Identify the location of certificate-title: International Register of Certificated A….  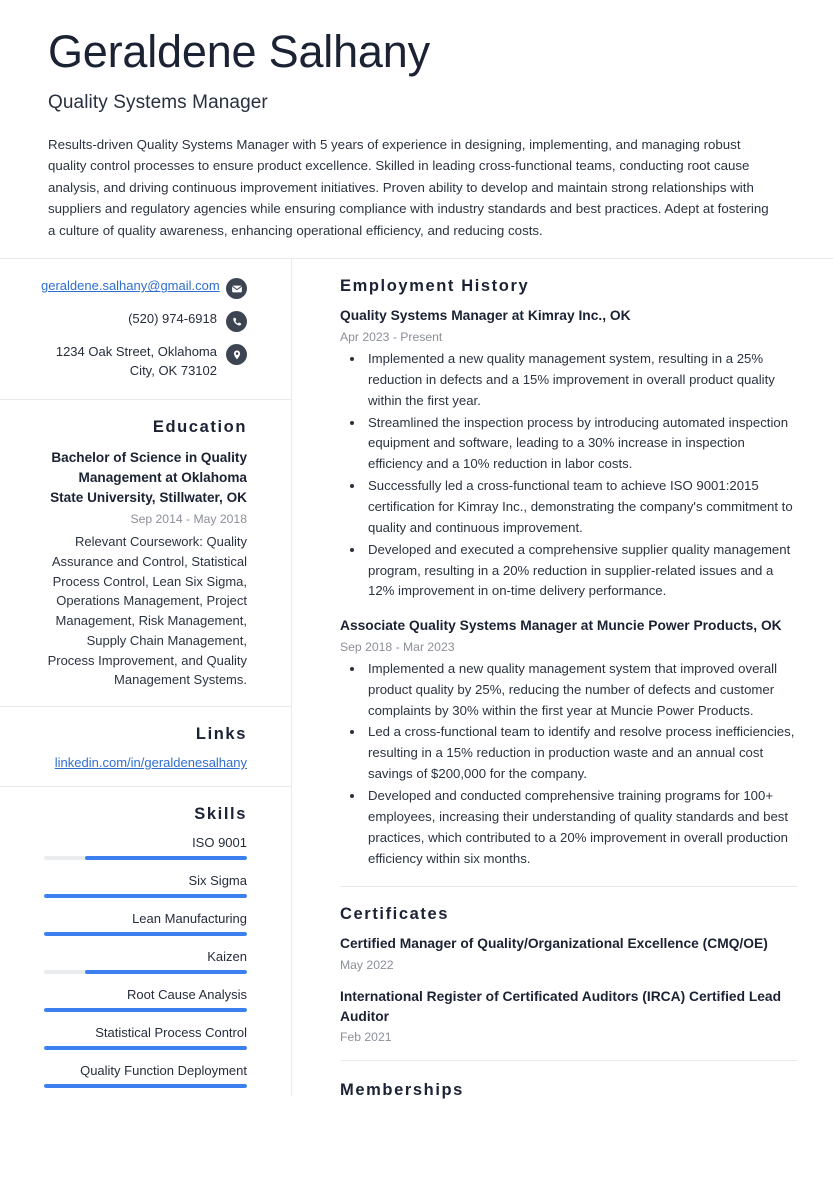
(561, 1006).